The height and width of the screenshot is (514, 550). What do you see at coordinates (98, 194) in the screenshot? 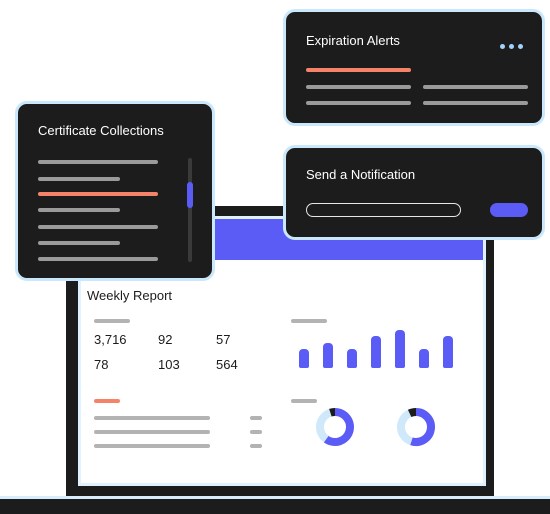
I see `collection-item-selected` at bounding box center [98, 194].